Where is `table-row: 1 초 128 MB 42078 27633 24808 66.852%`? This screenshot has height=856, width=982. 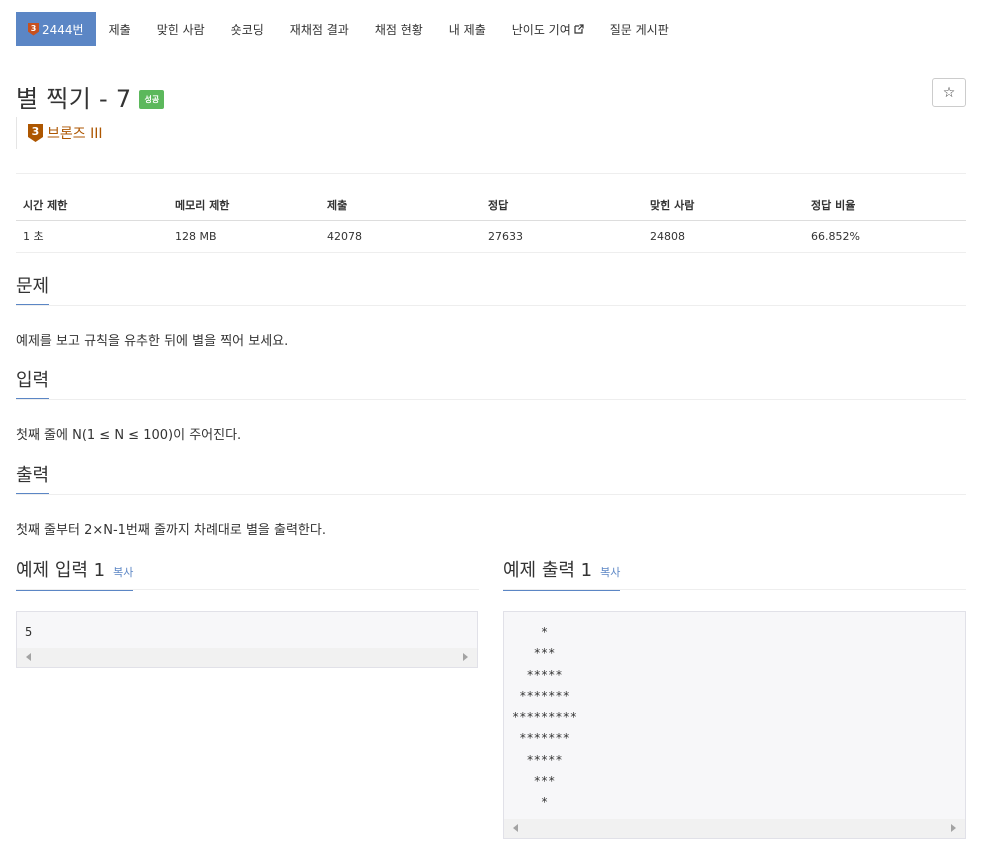 table-row: 1 초 128 MB 42078 27633 24808 66.852% is located at coordinates (491, 236).